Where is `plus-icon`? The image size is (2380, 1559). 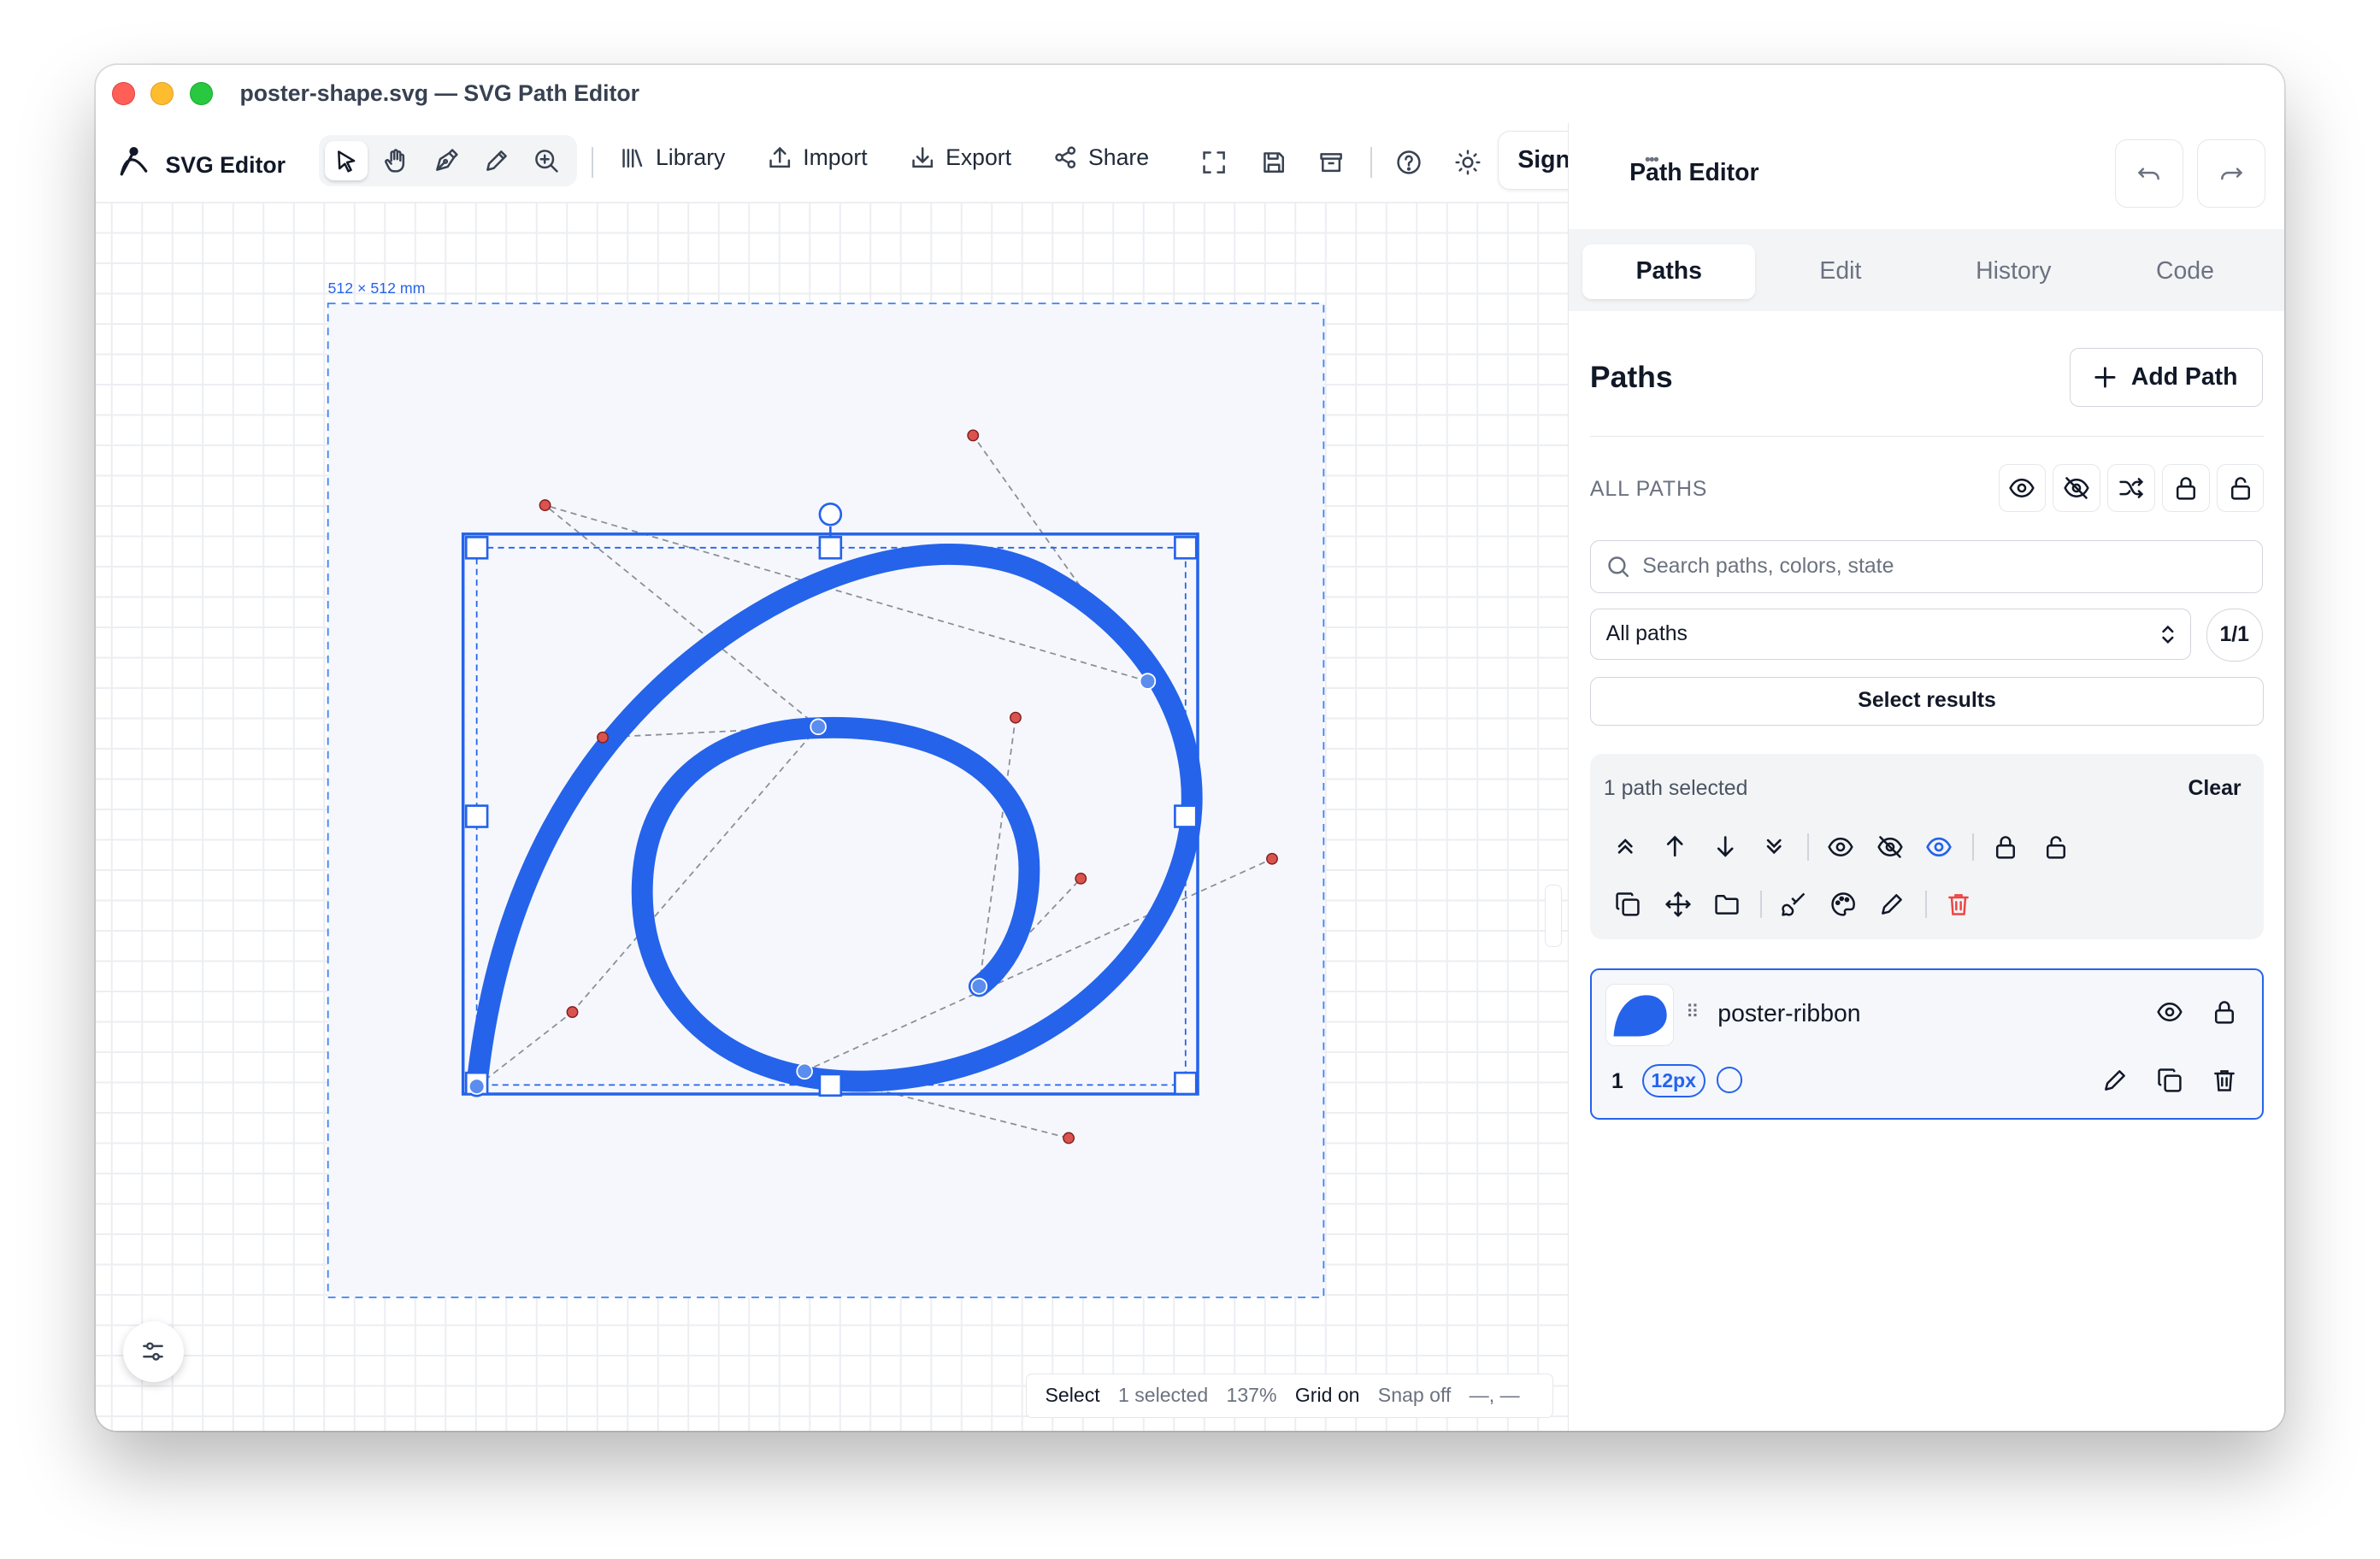 plus-icon is located at coordinates (2105, 378).